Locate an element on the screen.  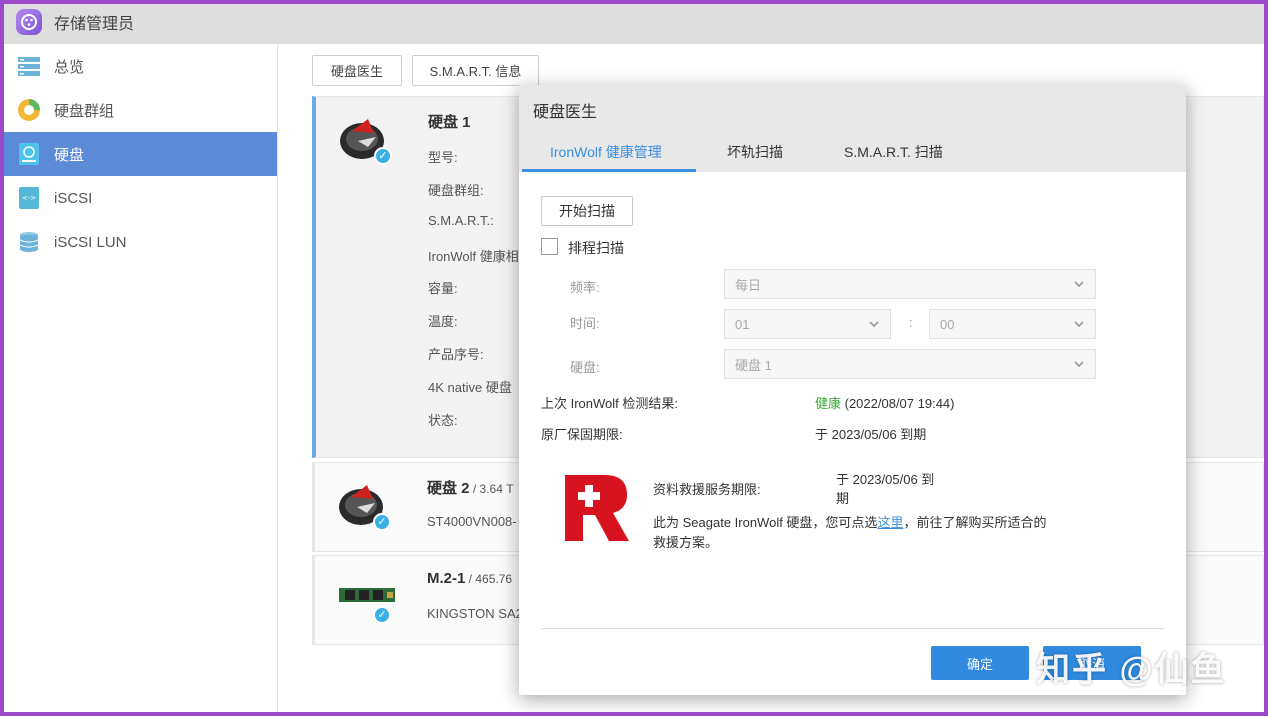
storage-manager-icon is located at coordinates (29, 22).